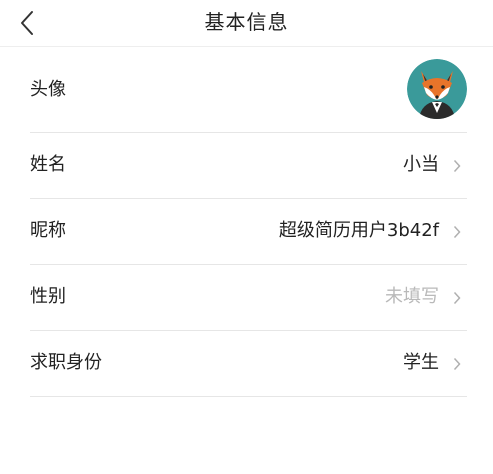  Describe the element at coordinates (48, 164) in the screenshot. I see `name-label: 姓名` at that location.